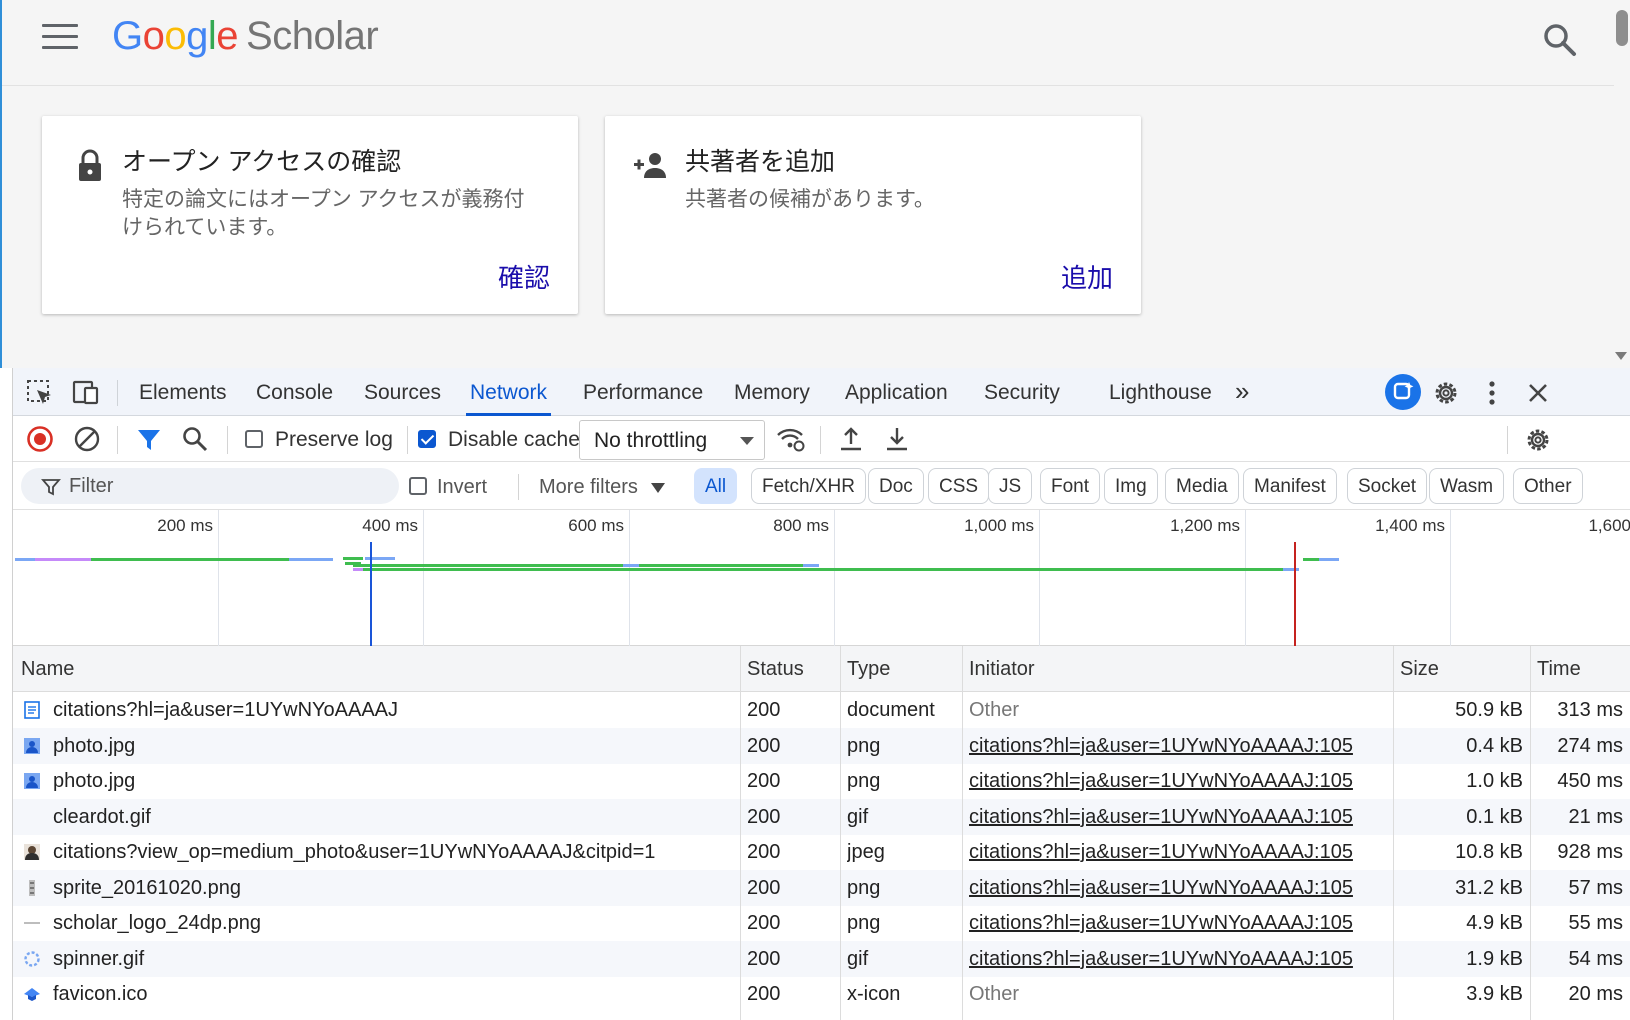 The width and height of the screenshot is (1630, 1020). What do you see at coordinates (896, 486) in the screenshot?
I see `filter-type-doc: Doc` at bounding box center [896, 486].